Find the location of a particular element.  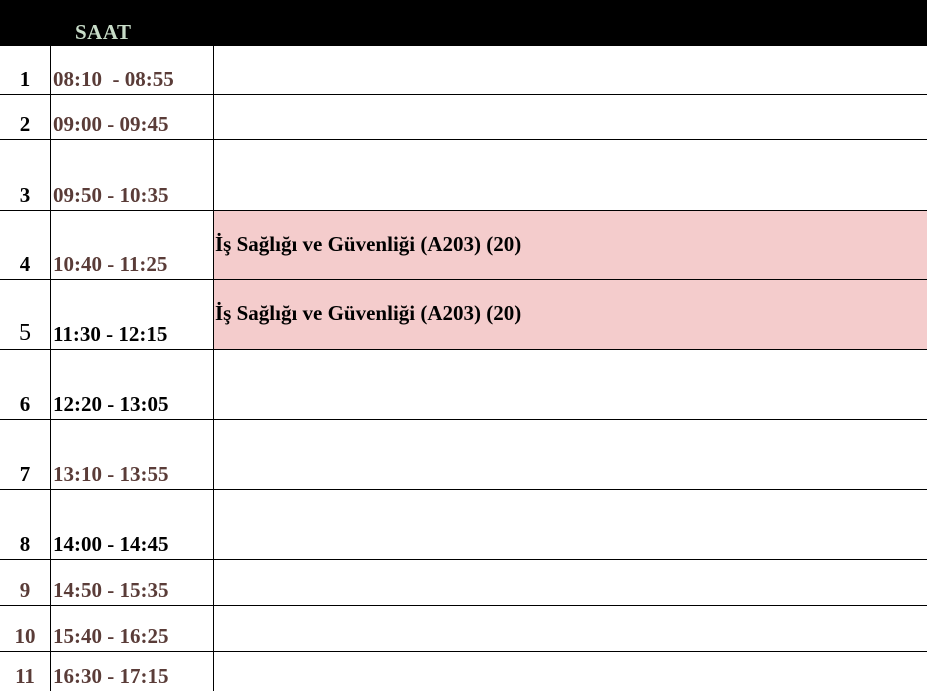

table-row: 8 14:00 - 14:45 is located at coordinates (463, 525).